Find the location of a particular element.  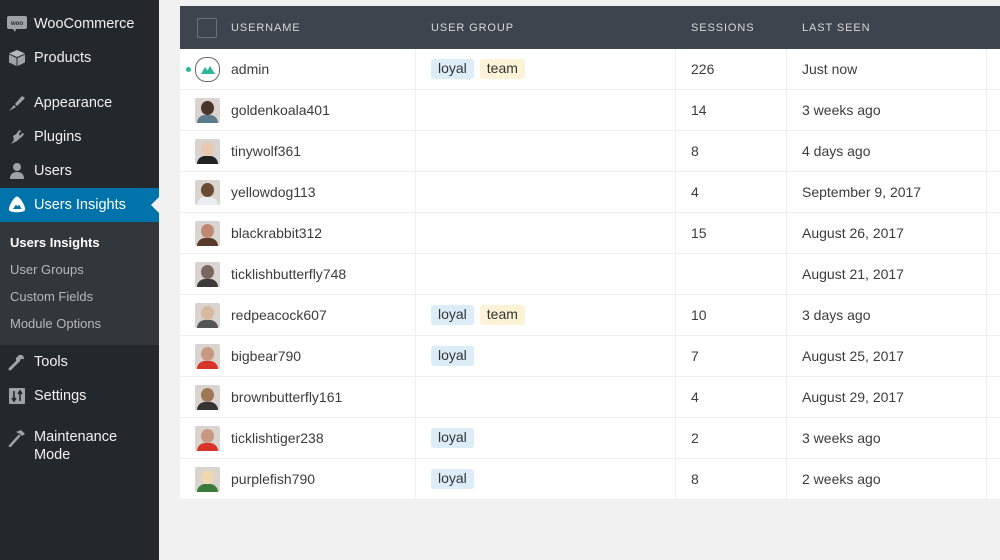

username: brownbutterfly161 is located at coordinates (286, 397).